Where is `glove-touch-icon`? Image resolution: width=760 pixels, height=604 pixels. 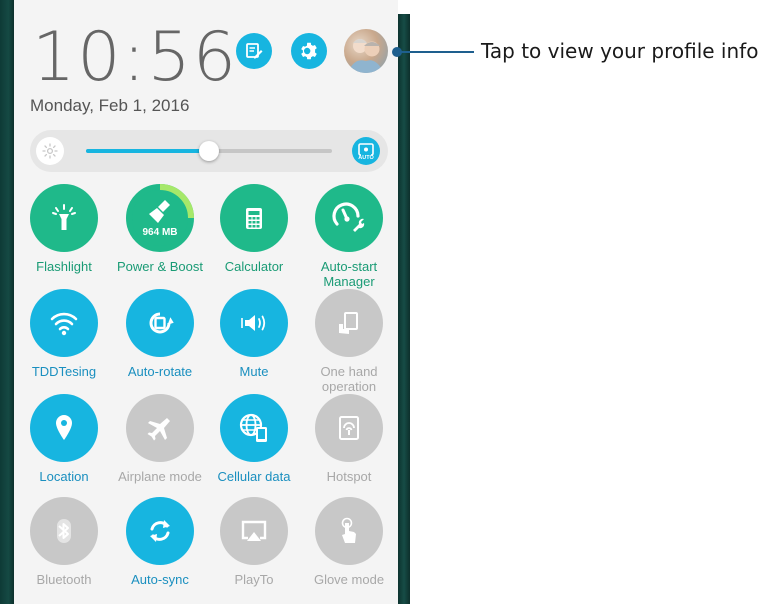
glove-touch-icon is located at coordinates (349, 531).